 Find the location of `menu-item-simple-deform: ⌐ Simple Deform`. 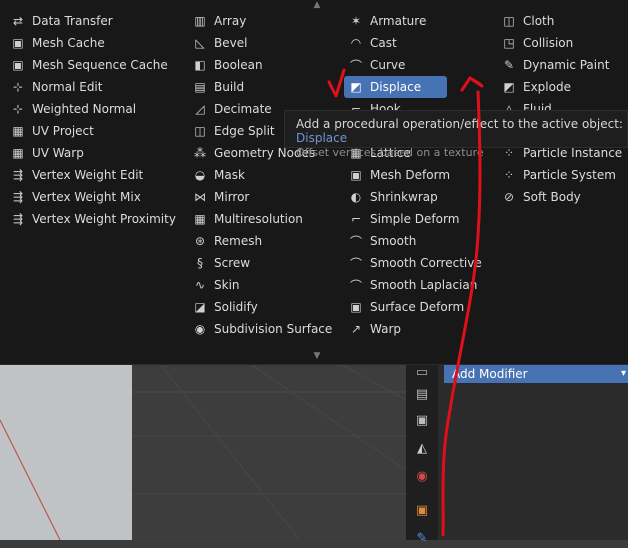

menu-item-simple-deform: ⌐ Simple Deform is located at coordinates (403, 219).